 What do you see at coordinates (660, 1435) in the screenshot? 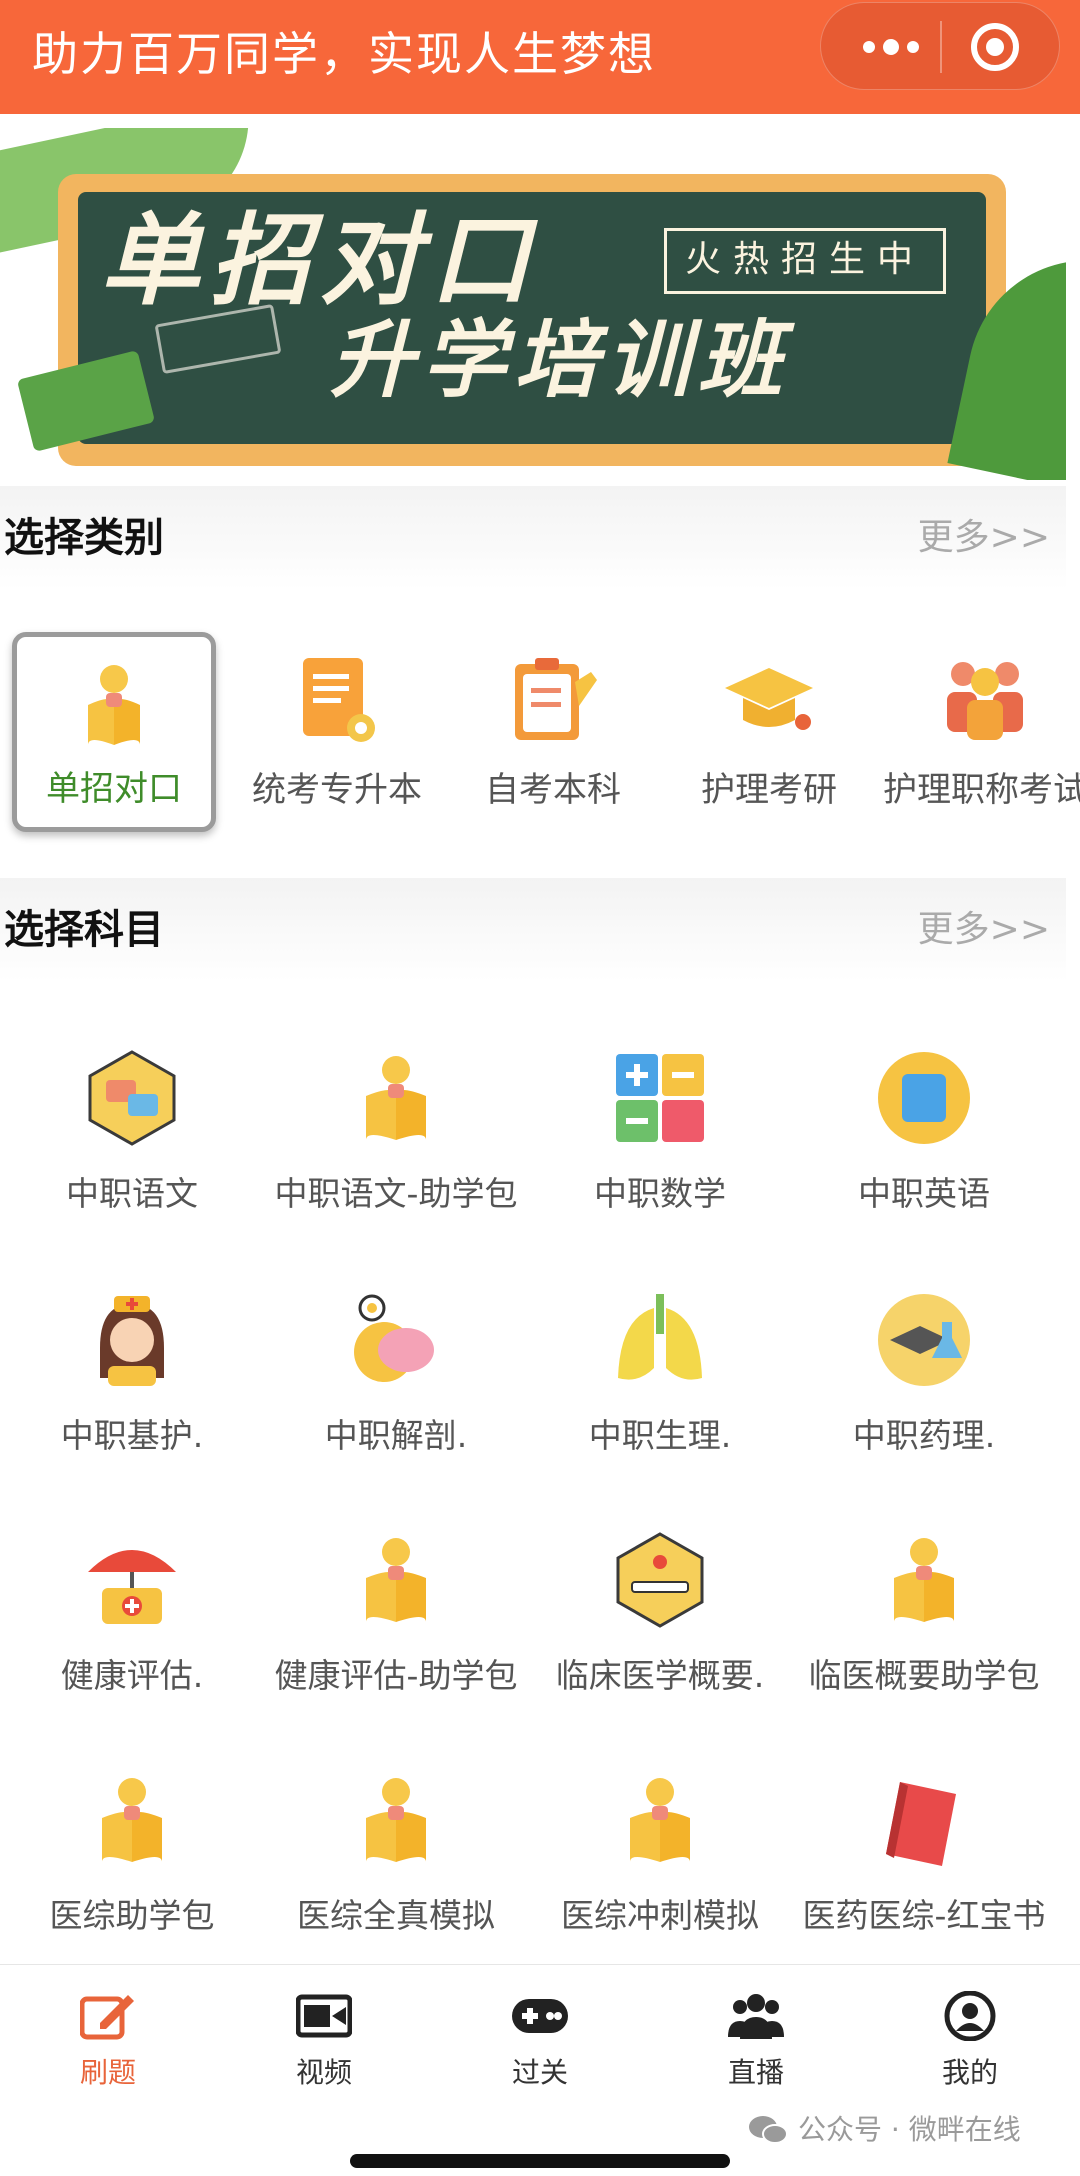
I see `subject-label: 中职生理.` at bounding box center [660, 1435].